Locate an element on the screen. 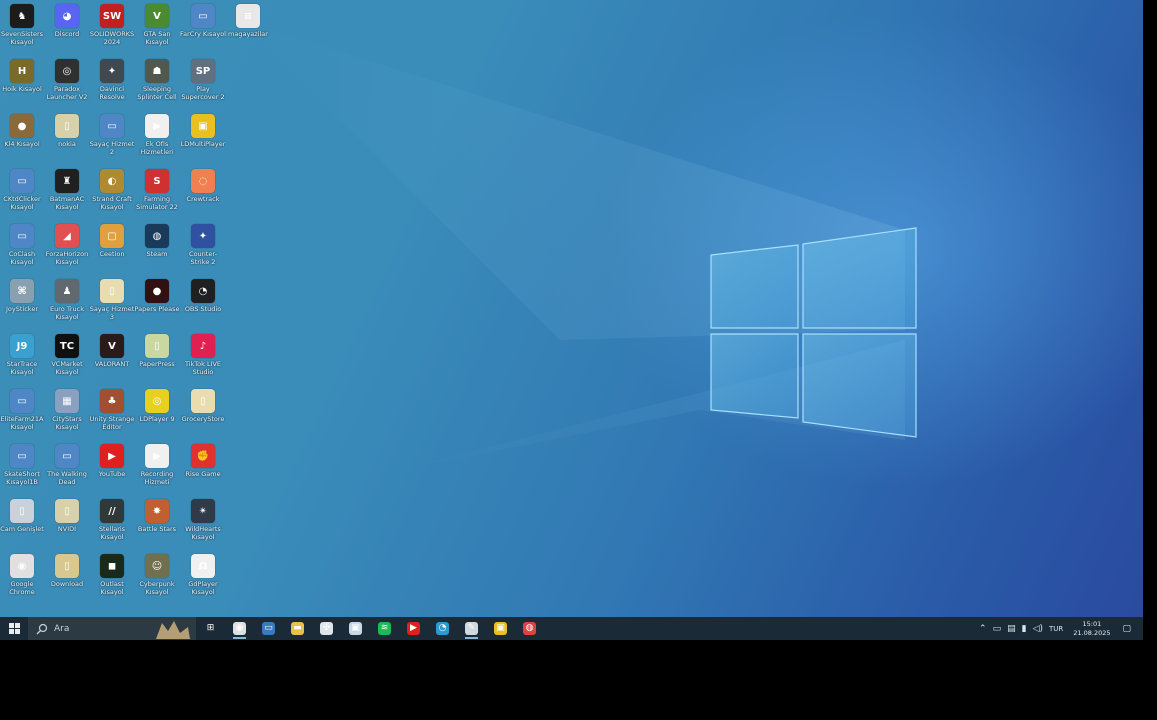 The height and width of the screenshot is (720, 1157). desktop-icon: ✸ Battle Stars is located at coordinates (157, 516).